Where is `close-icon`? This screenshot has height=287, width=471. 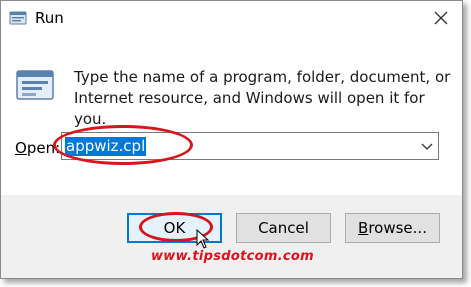 close-icon is located at coordinates (441, 18).